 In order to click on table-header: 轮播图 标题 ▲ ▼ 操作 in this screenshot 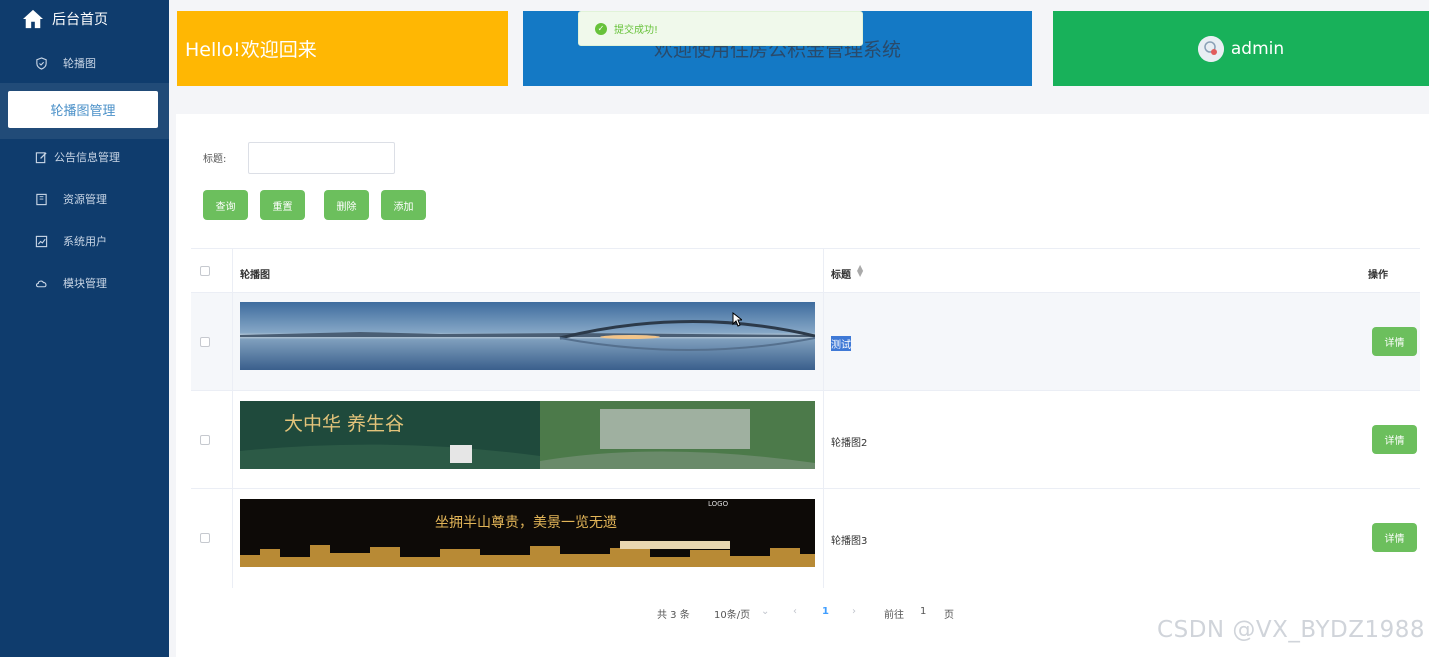, I will do `click(805, 270)`.